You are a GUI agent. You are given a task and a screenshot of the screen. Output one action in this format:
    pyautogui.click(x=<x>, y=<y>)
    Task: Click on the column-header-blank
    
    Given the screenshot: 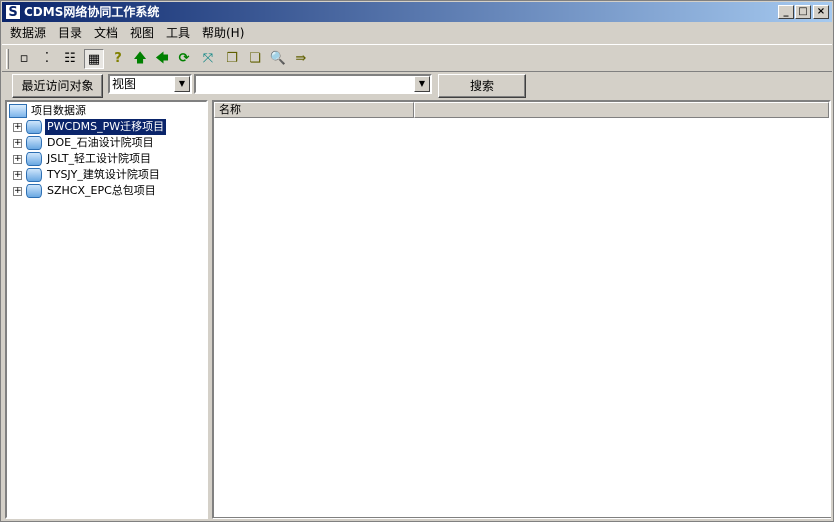 What is the action you would take?
    pyautogui.click(x=621, y=110)
    